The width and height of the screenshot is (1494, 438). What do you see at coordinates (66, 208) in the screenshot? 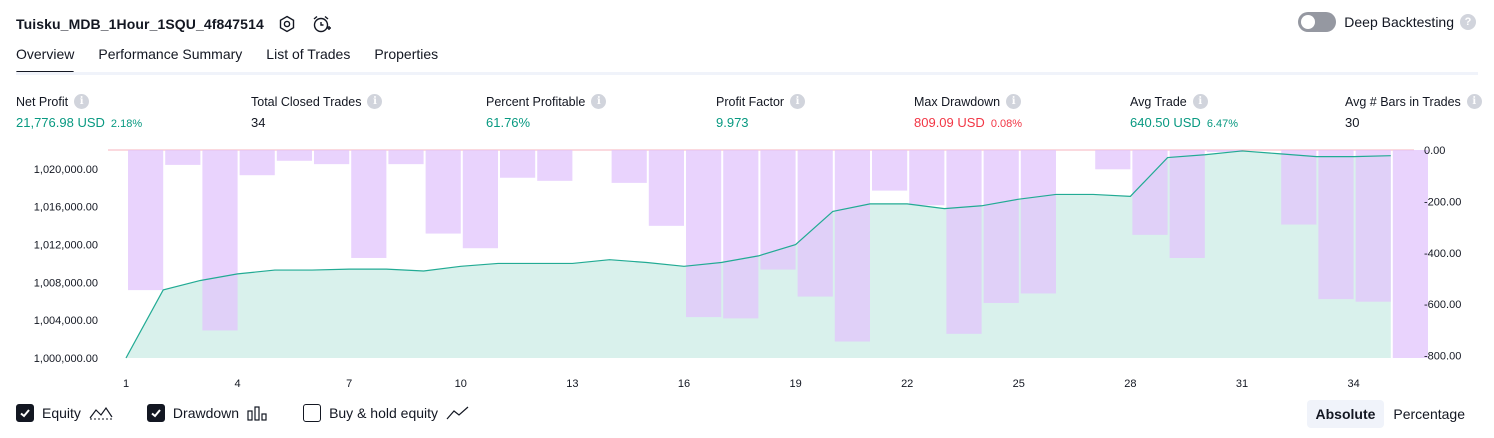
I see `y-axis-tick-label: 1,016,000.00` at bounding box center [66, 208].